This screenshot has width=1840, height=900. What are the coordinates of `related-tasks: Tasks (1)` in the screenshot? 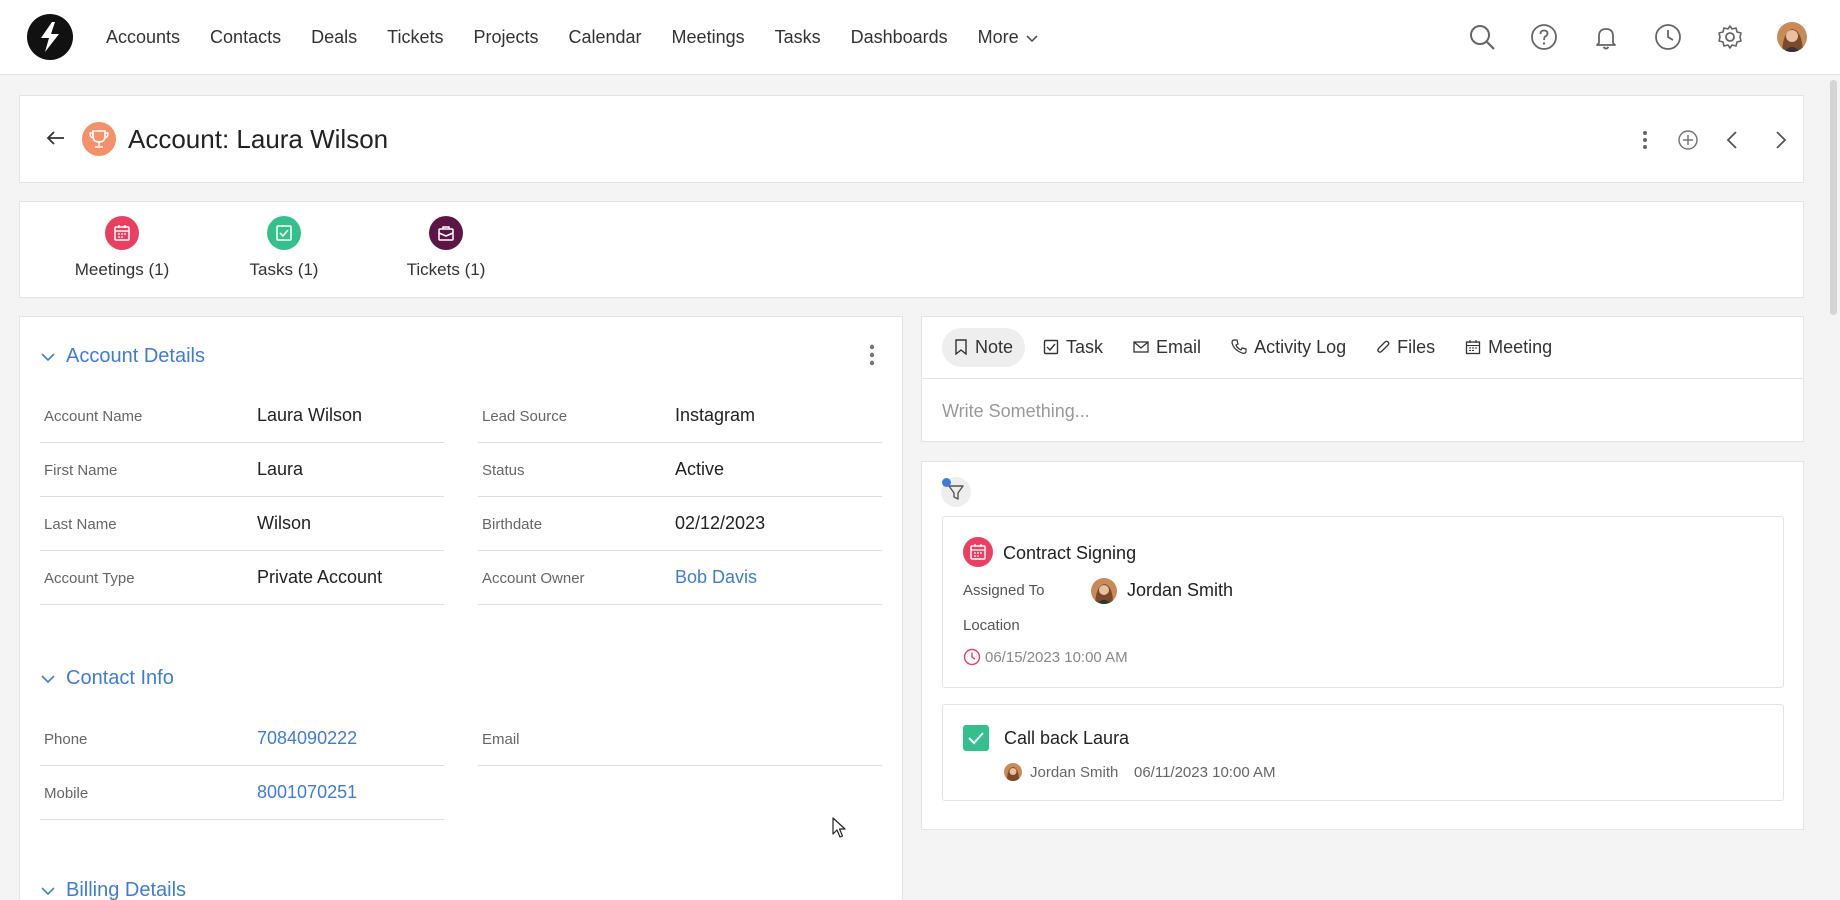 It's located at (284, 248).